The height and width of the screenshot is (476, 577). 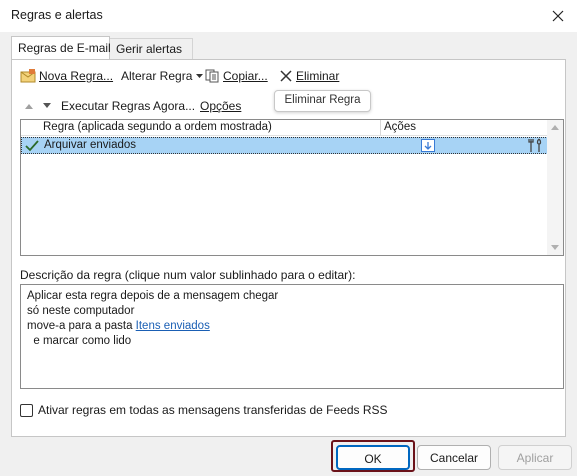 What do you see at coordinates (173, 326) in the screenshot?
I see `folder-link: Itens enviados` at bounding box center [173, 326].